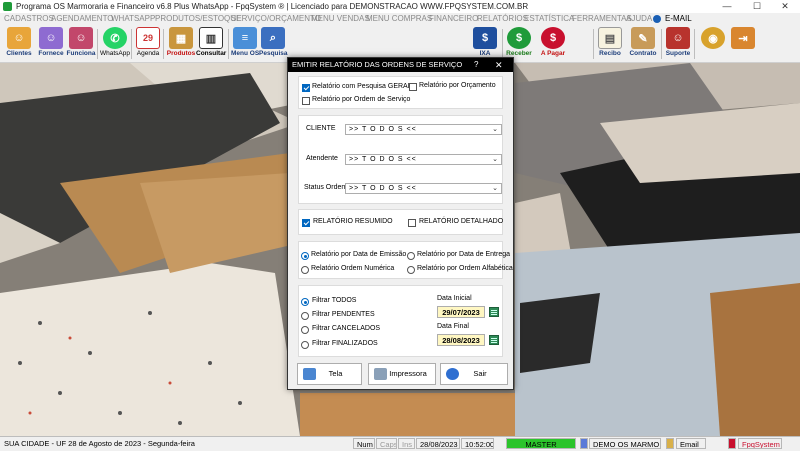  What do you see at coordinates (276, 18) in the screenshot?
I see `menu-servico-orcamento: SERVIÇO/ORÇAMENTO` at bounding box center [276, 18].